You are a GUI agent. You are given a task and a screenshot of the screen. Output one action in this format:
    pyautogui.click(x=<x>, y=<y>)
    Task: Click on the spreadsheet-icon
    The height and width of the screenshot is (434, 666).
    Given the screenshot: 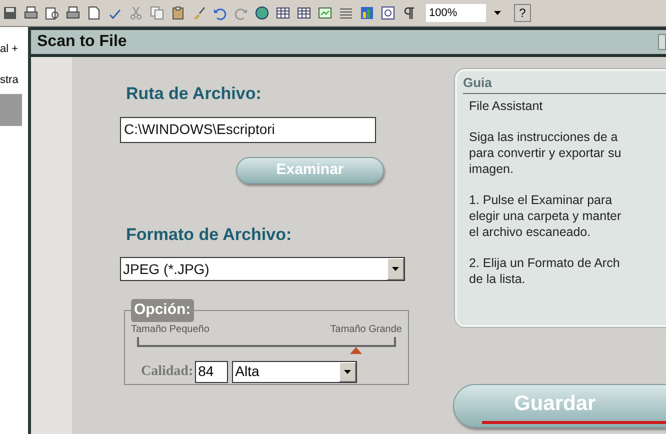 What is the action you would take?
    pyautogui.click(x=325, y=13)
    